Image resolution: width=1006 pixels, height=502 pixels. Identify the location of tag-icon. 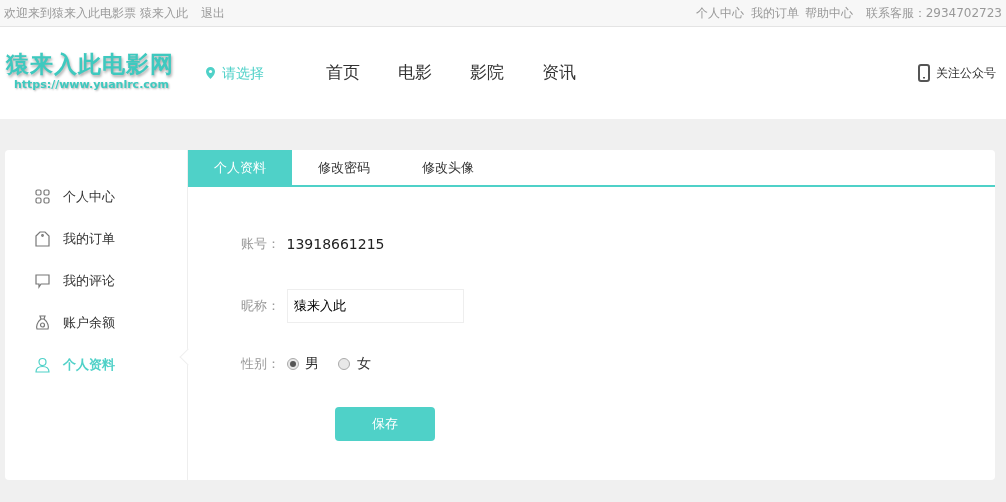
(42, 239).